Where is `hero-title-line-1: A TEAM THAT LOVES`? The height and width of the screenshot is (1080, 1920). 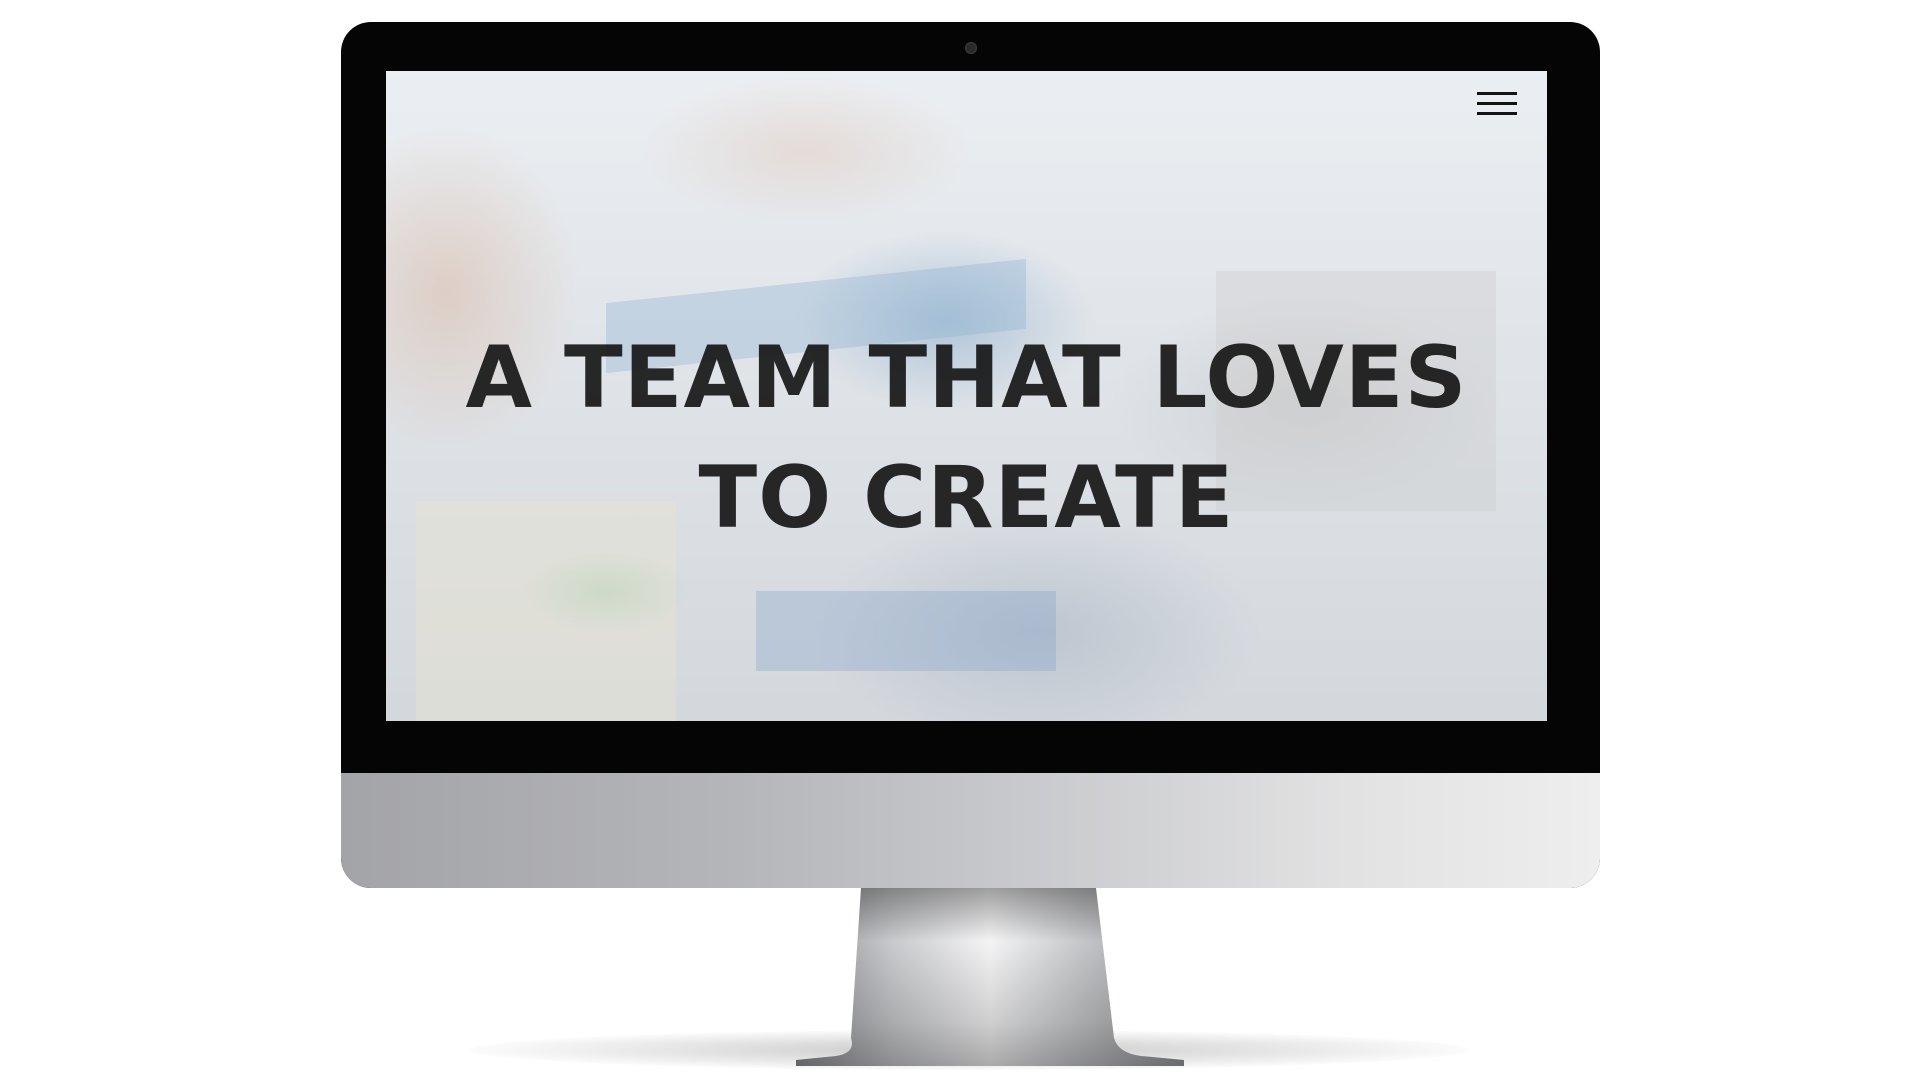
hero-title-line-1: A TEAM THAT LOVES is located at coordinates (966, 378).